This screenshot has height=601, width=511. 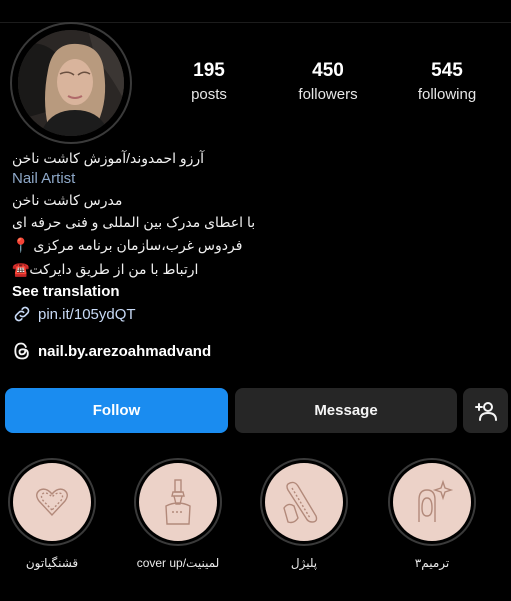 What do you see at coordinates (134, 222) in the screenshot?
I see `bio-line-2: با اعطای مدرک بین المللی و فنی حرفه ای` at bounding box center [134, 222].